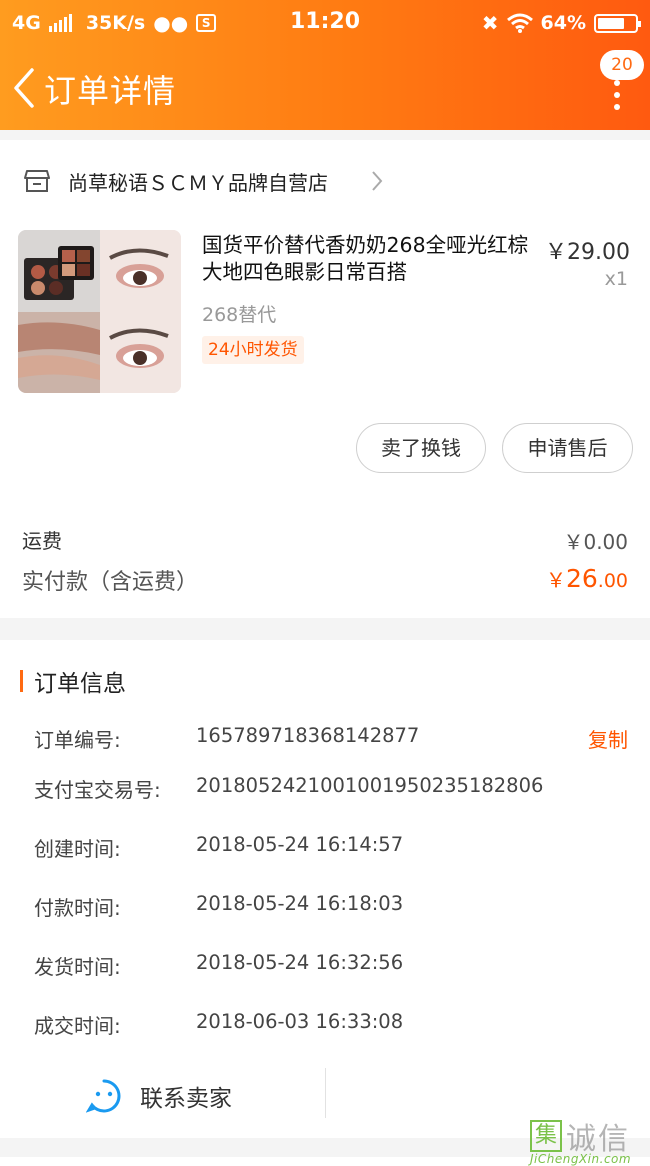 The image size is (650, 1166). What do you see at coordinates (581, 1159) in the screenshot?
I see `watermark-url: JiChengXin.com` at bounding box center [581, 1159].